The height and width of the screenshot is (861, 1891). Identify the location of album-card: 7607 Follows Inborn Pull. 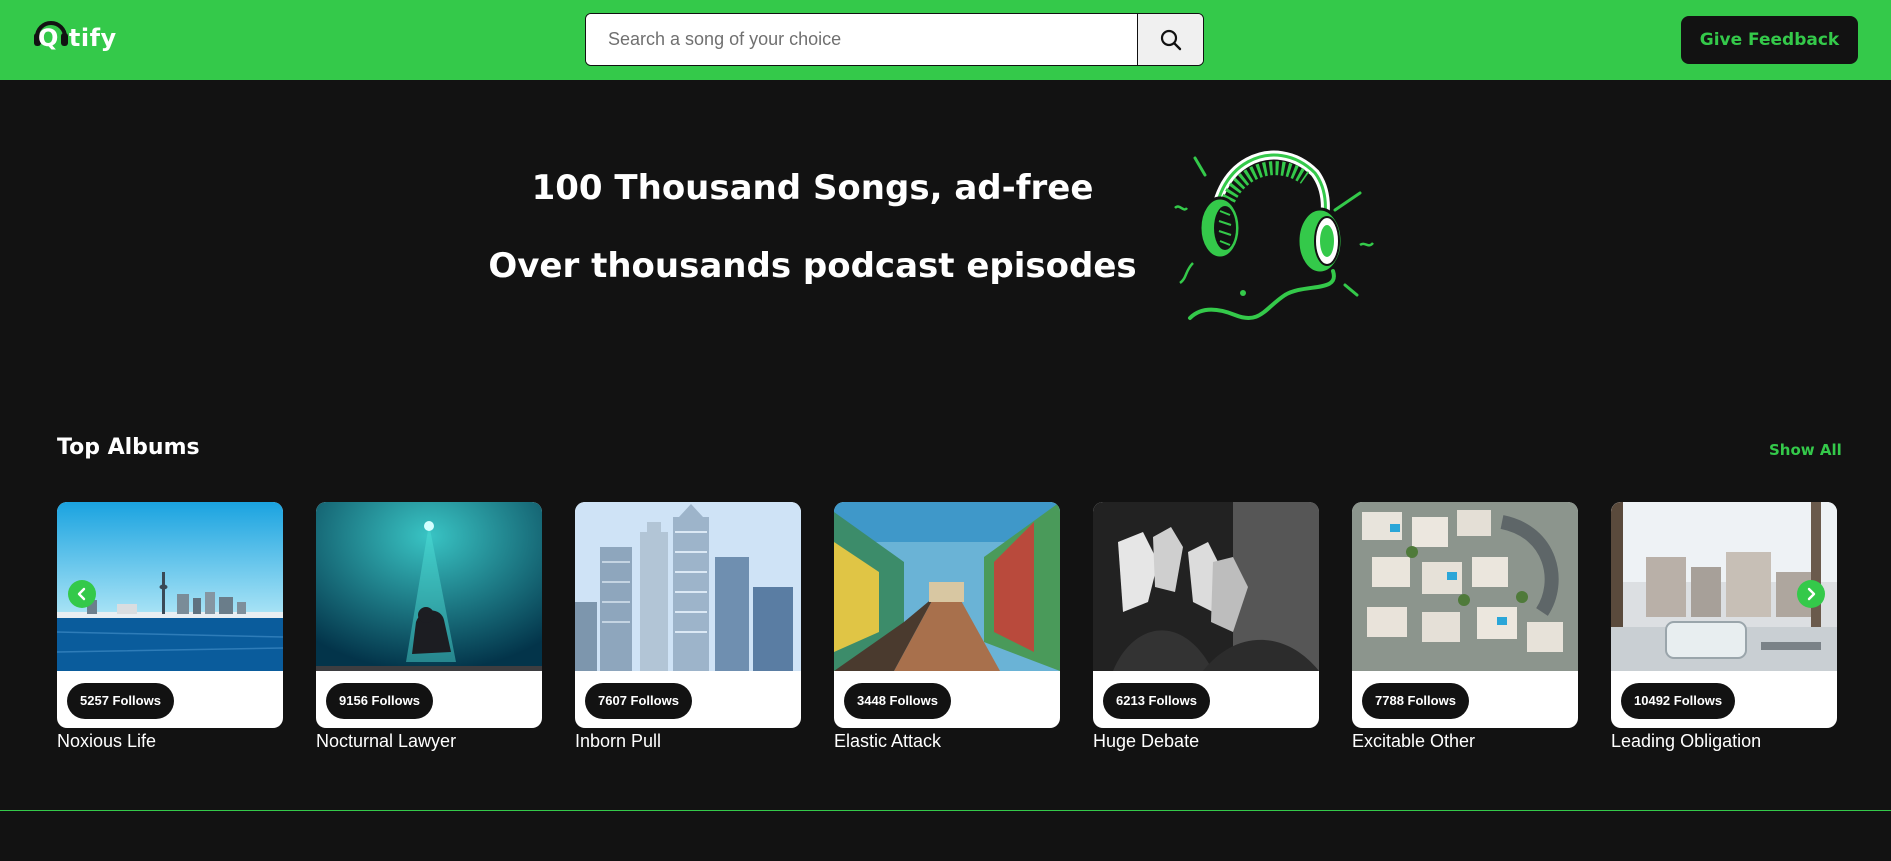
(688, 627).